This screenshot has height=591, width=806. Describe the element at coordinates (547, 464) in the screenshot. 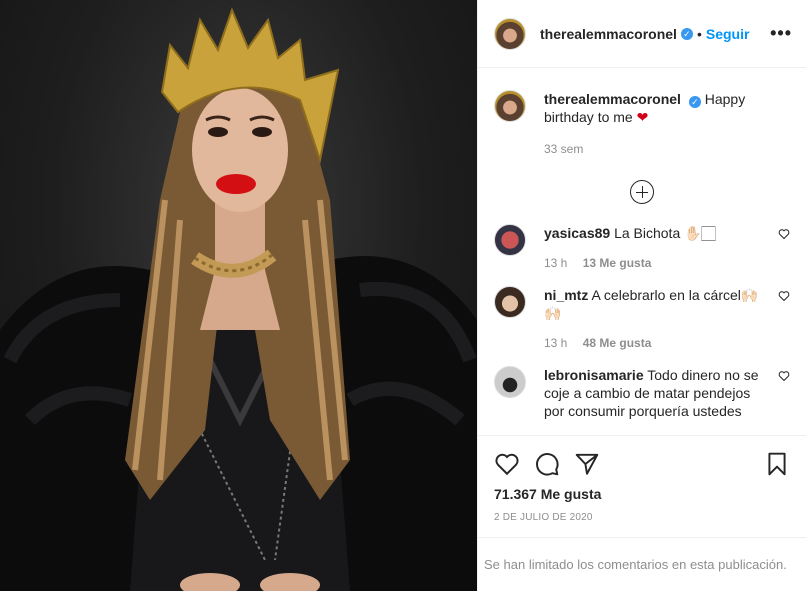

I see `comment-bubble-icon` at that location.